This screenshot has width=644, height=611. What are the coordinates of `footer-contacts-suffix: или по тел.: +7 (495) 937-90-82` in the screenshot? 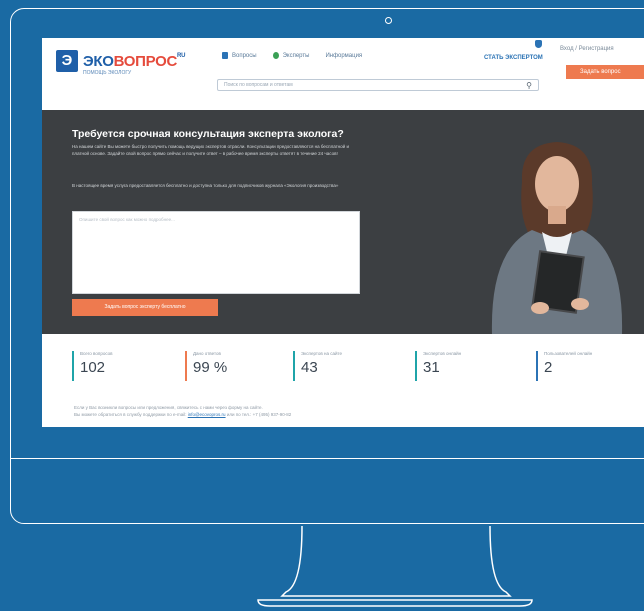 It's located at (259, 414).